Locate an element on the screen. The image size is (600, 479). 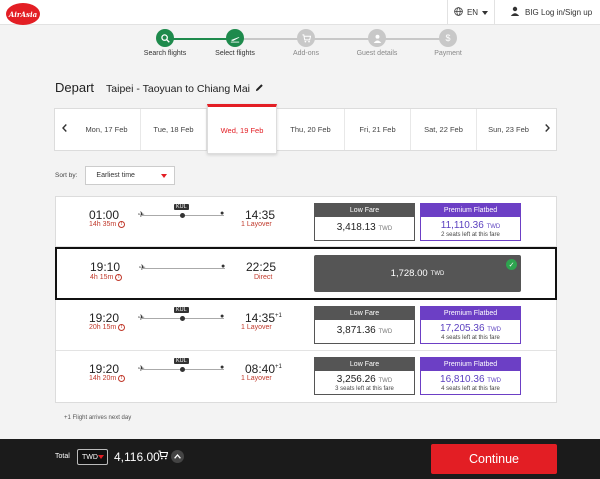
total-amount: 4,116.00 is located at coordinates (137, 457).